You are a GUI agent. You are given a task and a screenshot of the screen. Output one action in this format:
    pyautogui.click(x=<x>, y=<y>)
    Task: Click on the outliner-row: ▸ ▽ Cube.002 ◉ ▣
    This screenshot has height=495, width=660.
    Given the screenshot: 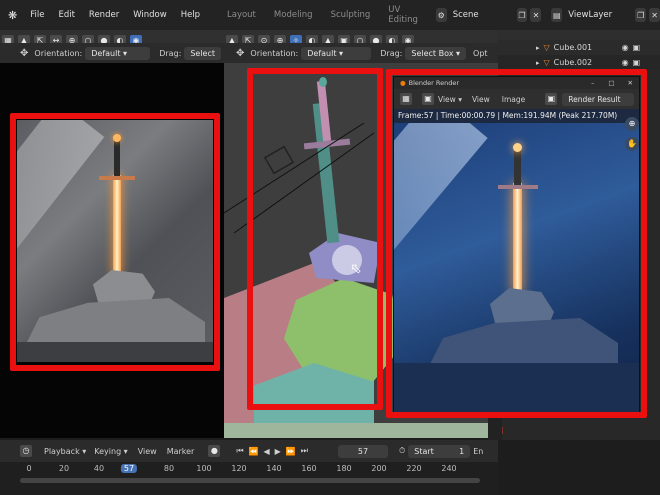 What is the action you would take?
    pyautogui.click(x=579, y=62)
    